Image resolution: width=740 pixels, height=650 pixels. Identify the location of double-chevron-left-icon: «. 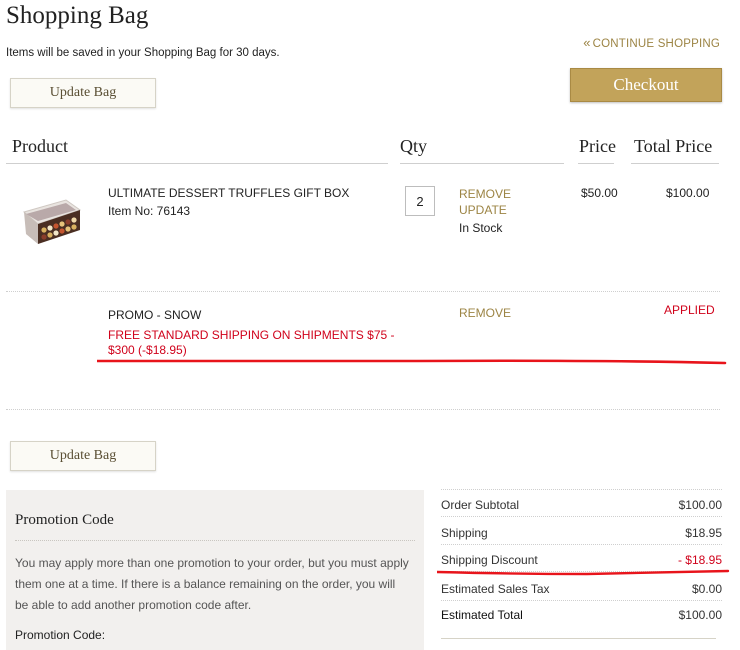
(587, 42).